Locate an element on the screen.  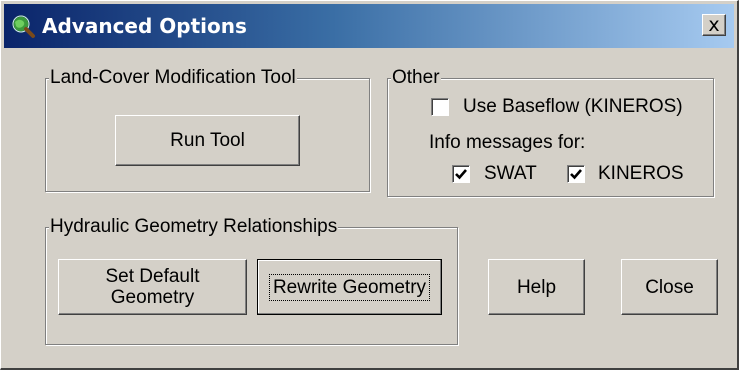
rewrite-geometry-button: Rewrite Geometry is located at coordinates (349, 287).